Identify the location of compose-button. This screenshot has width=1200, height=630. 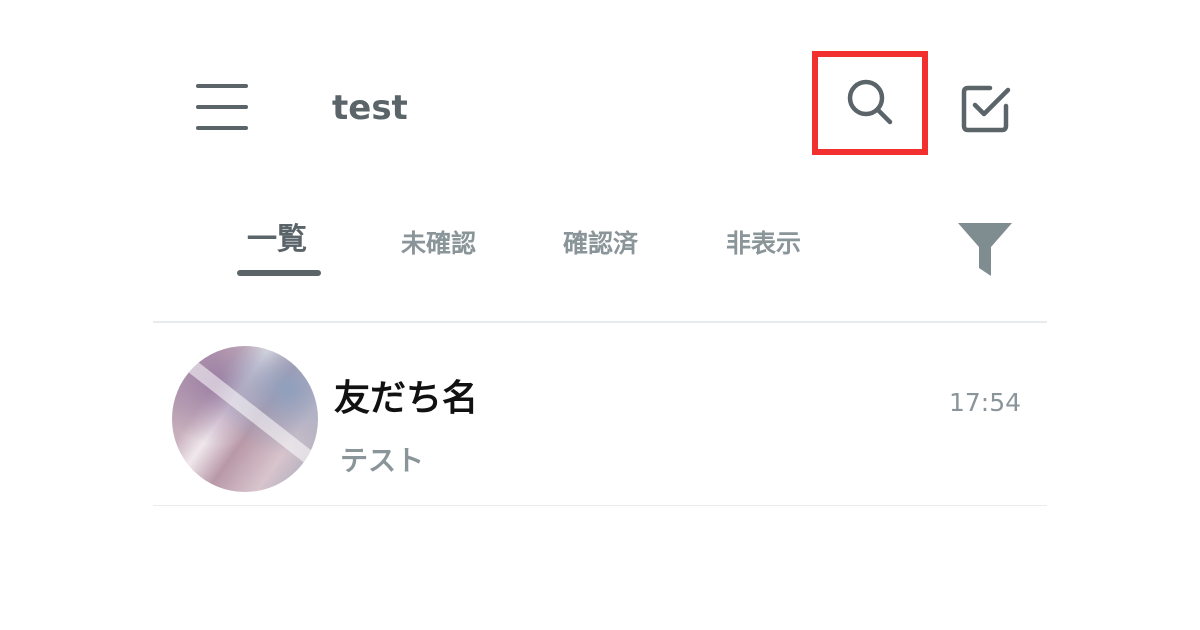
(986, 109).